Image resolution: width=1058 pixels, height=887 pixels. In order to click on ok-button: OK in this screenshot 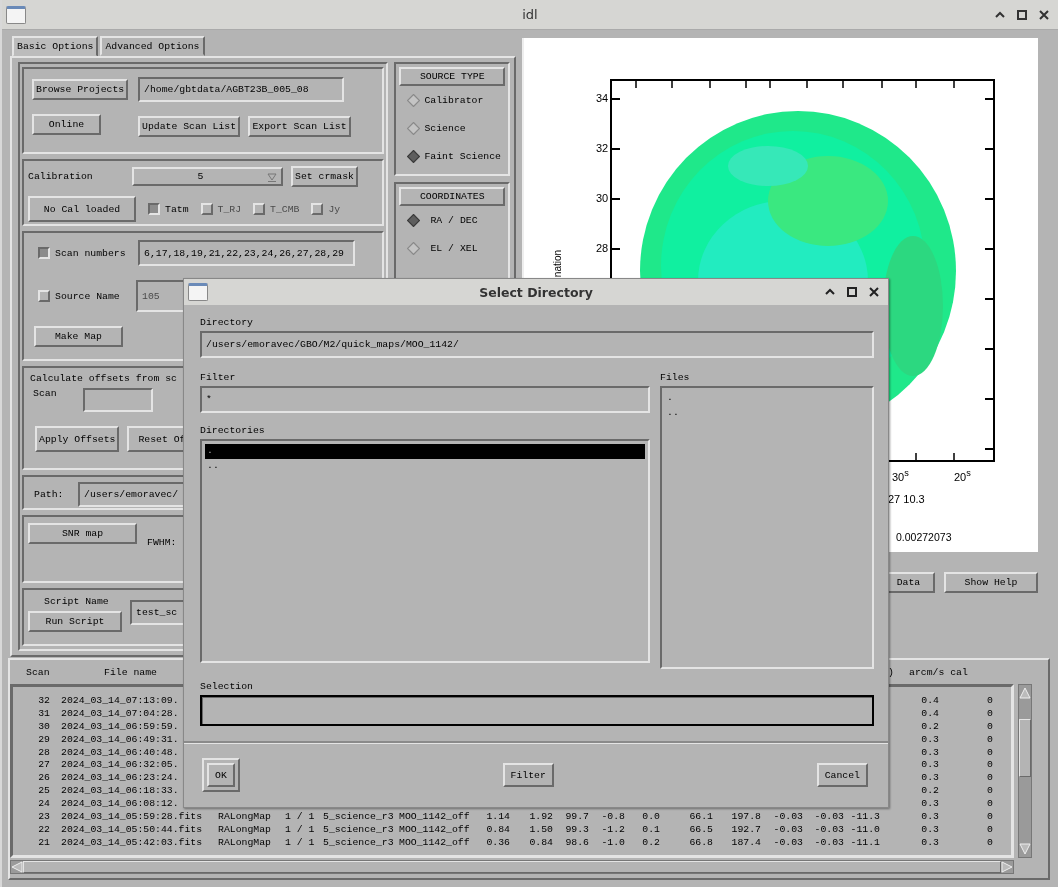, I will do `click(221, 775)`.